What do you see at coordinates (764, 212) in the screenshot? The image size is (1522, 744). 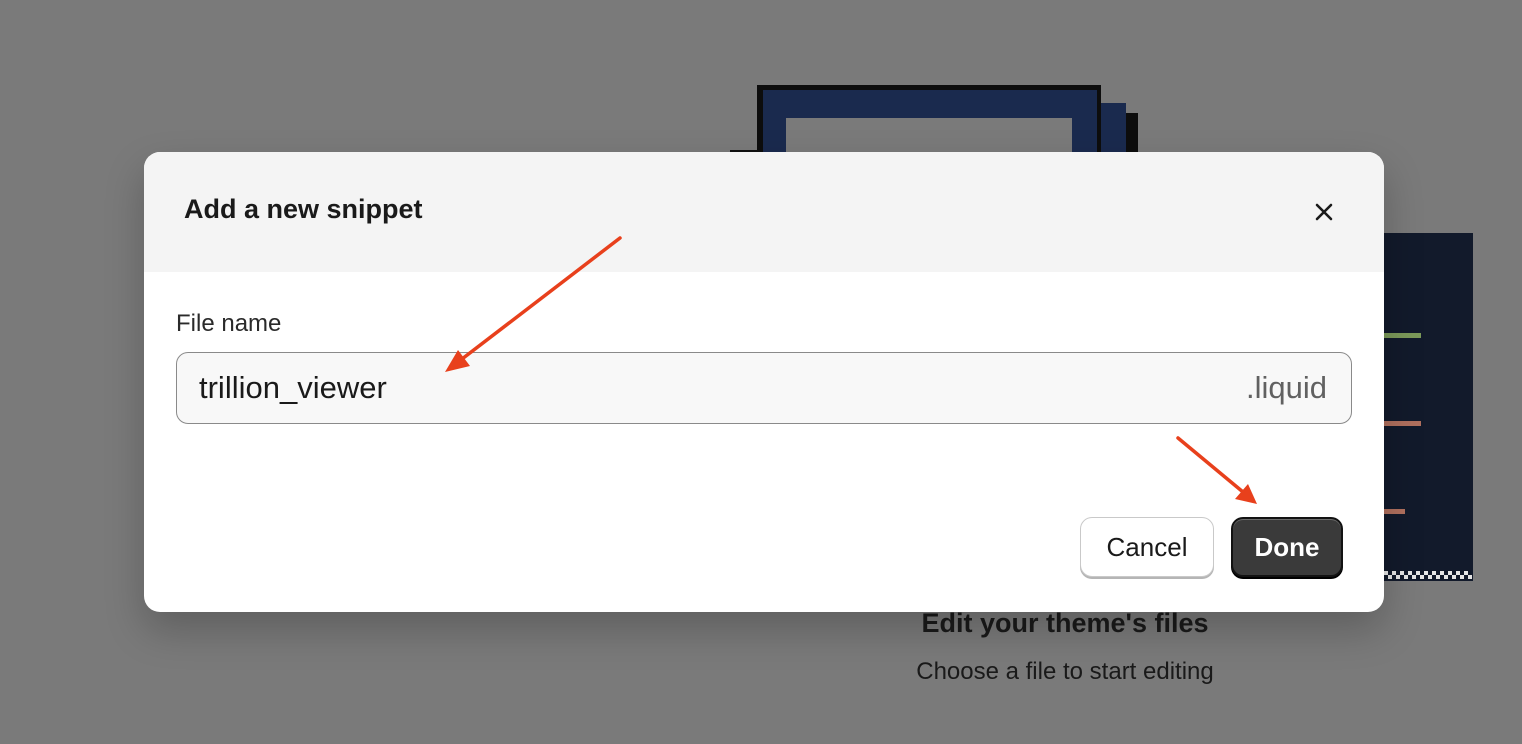 I see `dialog-header: Add a new snippet` at bounding box center [764, 212].